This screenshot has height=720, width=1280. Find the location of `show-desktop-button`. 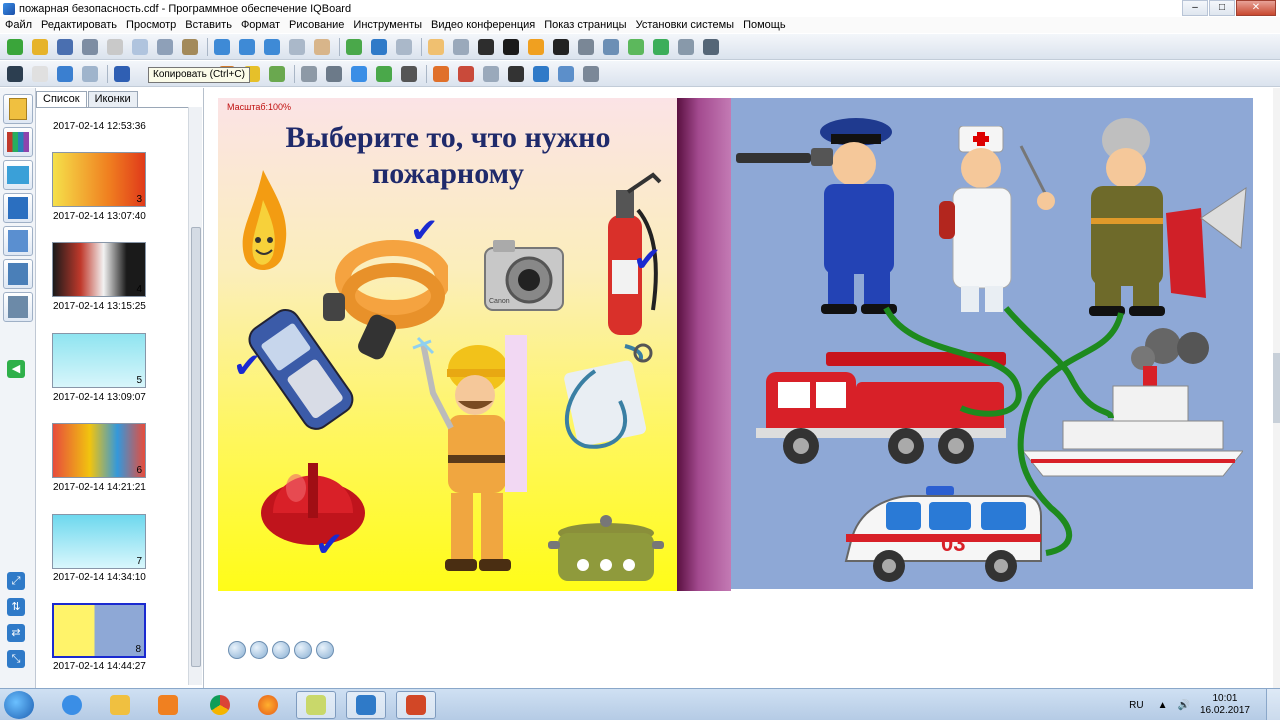

show-desktop-button is located at coordinates (1273, 704).